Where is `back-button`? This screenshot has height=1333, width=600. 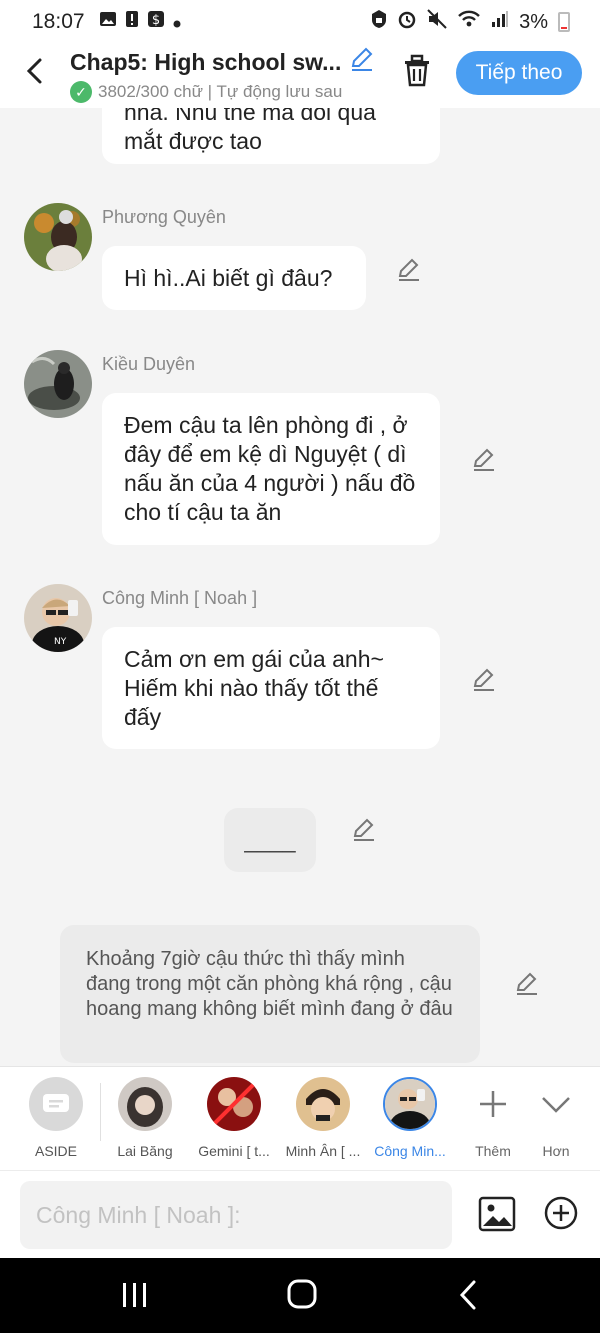
back-button is located at coordinates (37, 71).